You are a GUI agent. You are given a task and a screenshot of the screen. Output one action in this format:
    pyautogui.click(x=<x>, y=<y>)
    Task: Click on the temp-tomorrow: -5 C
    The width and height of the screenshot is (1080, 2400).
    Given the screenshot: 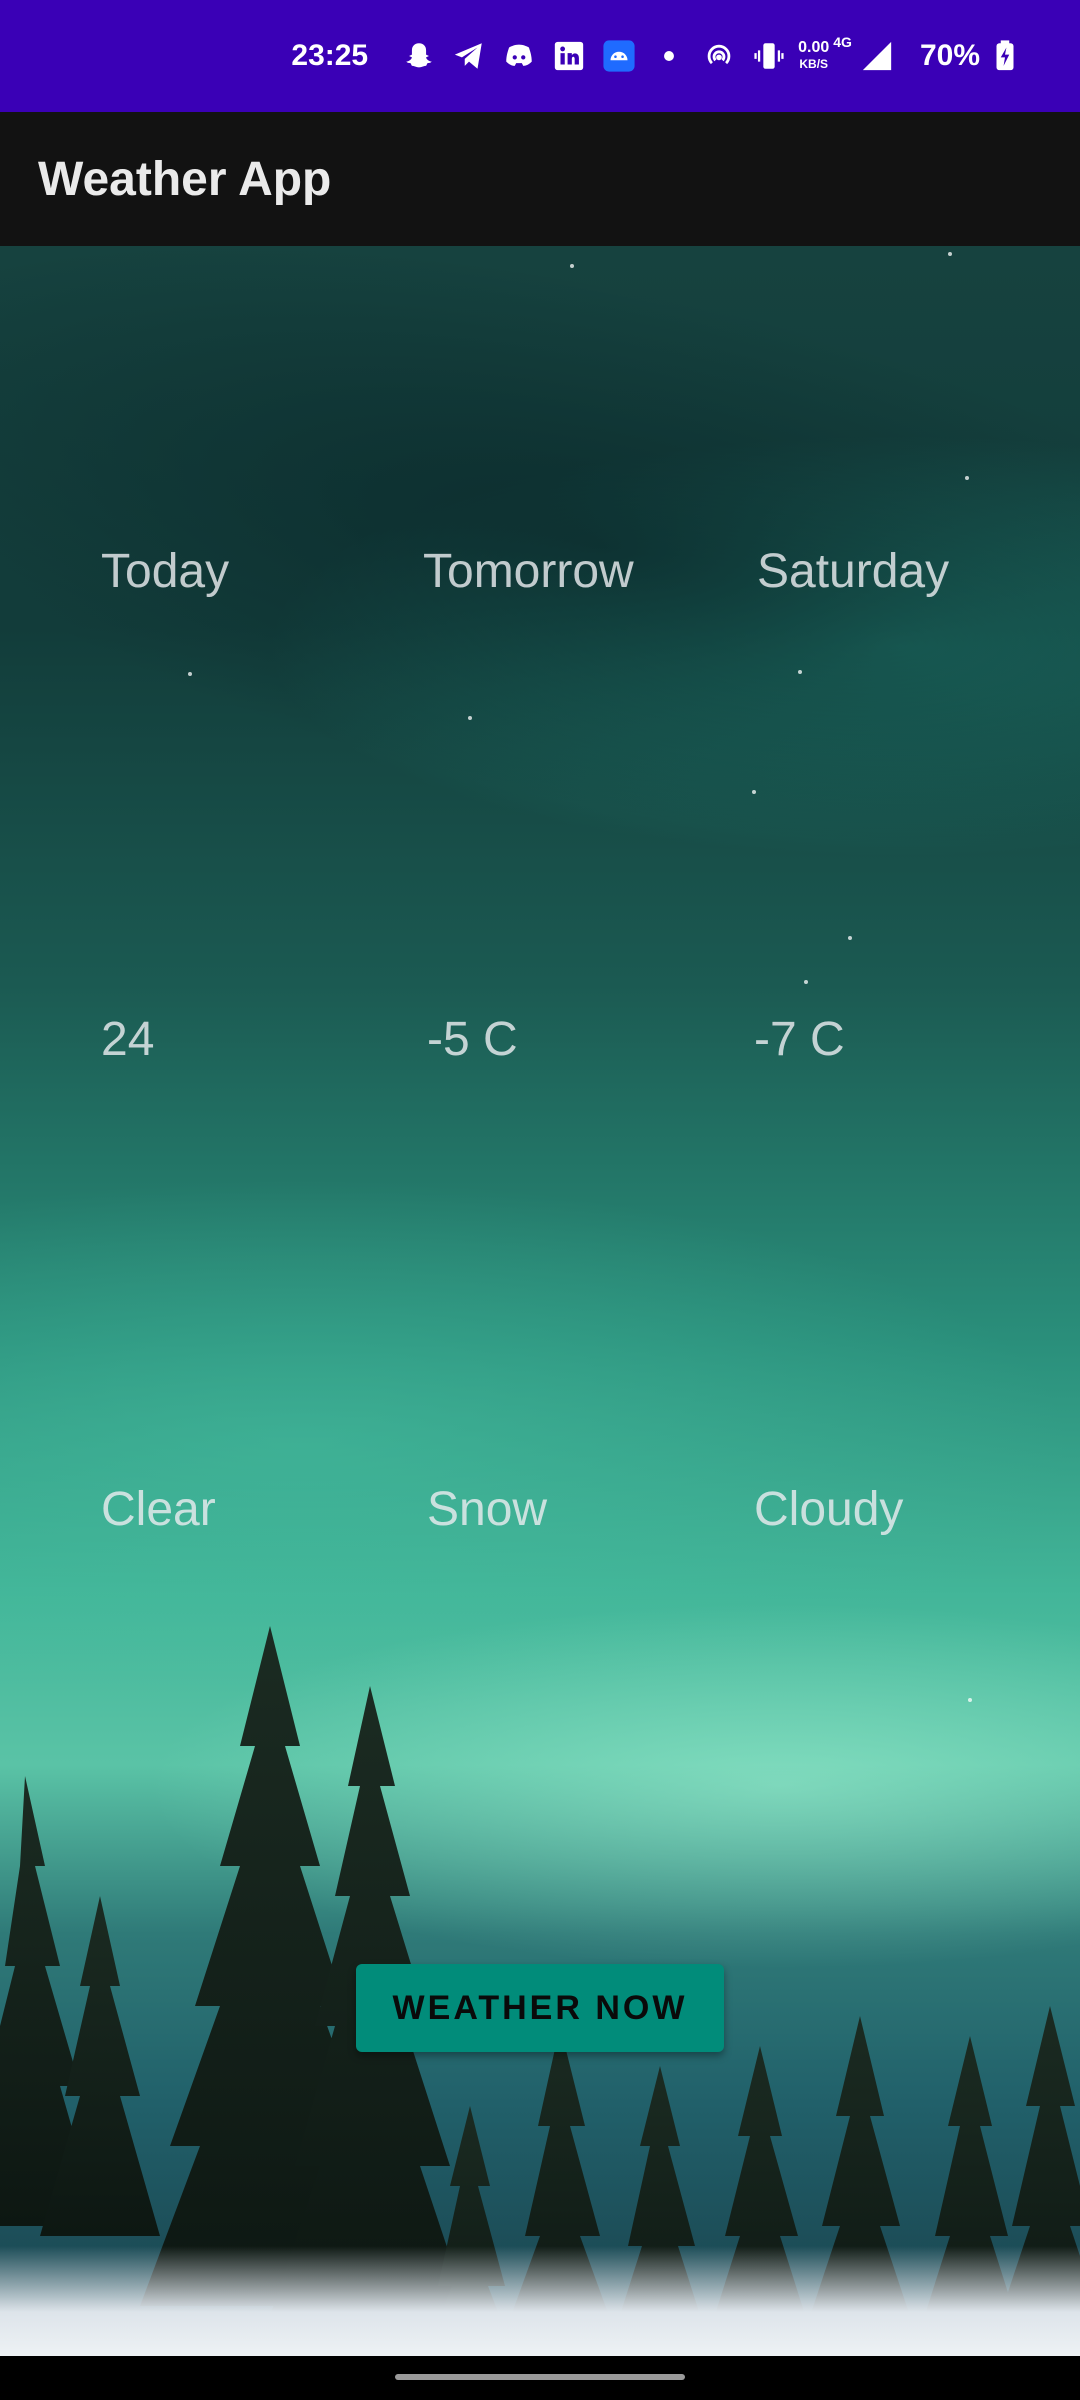 What is the action you would take?
    pyautogui.click(x=472, y=1039)
    